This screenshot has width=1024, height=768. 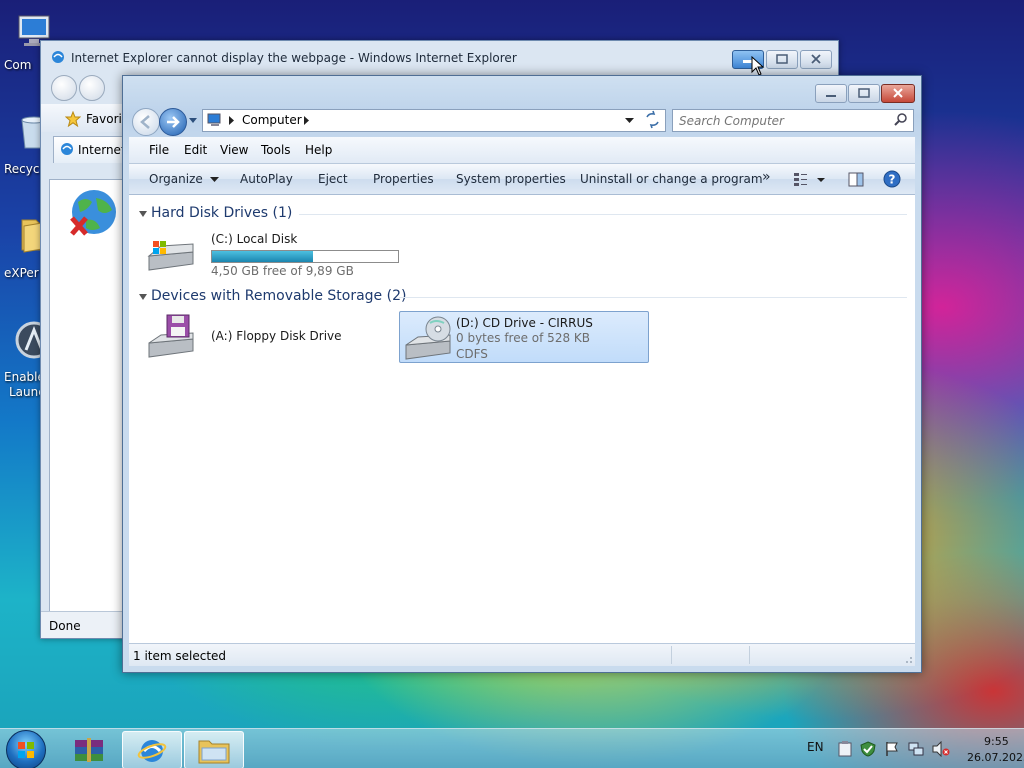 What do you see at coordinates (195, 150) in the screenshot?
I see `menu-edit: Edit` at bounding box center [195, 150].